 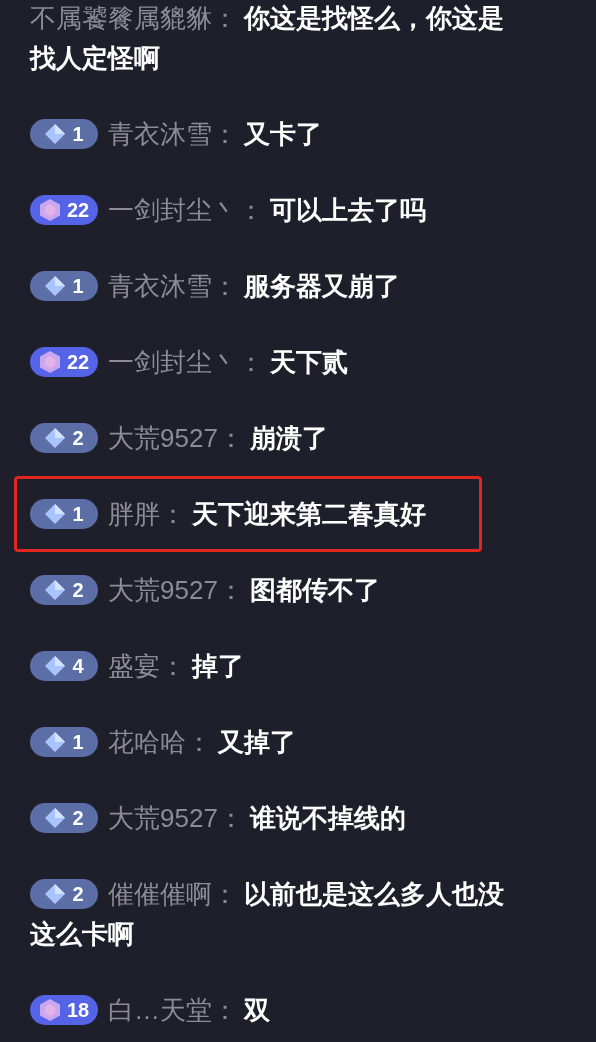 I want to click on message-text: 你这是找怪么，你这是, so click(x=374, y=18).